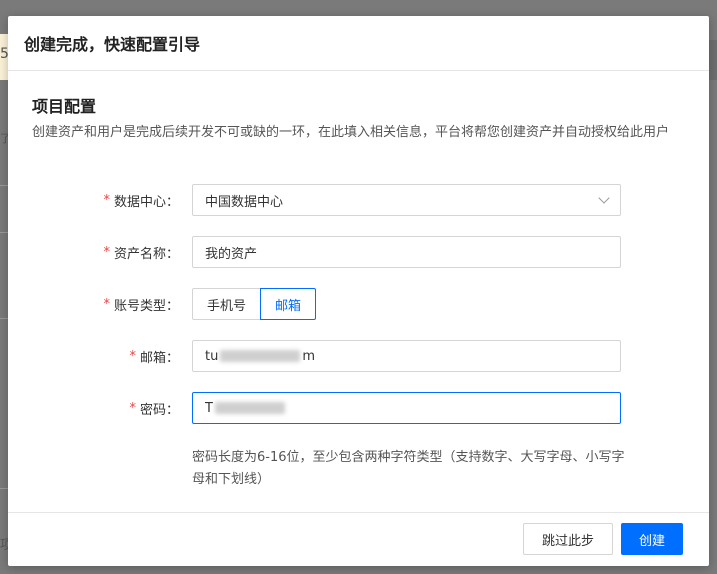 This screenshot has height=574, width=717. Describe the element at coordinates (568, 539) in the screenshot. I see `skip-button: 跳过此步` at that location.